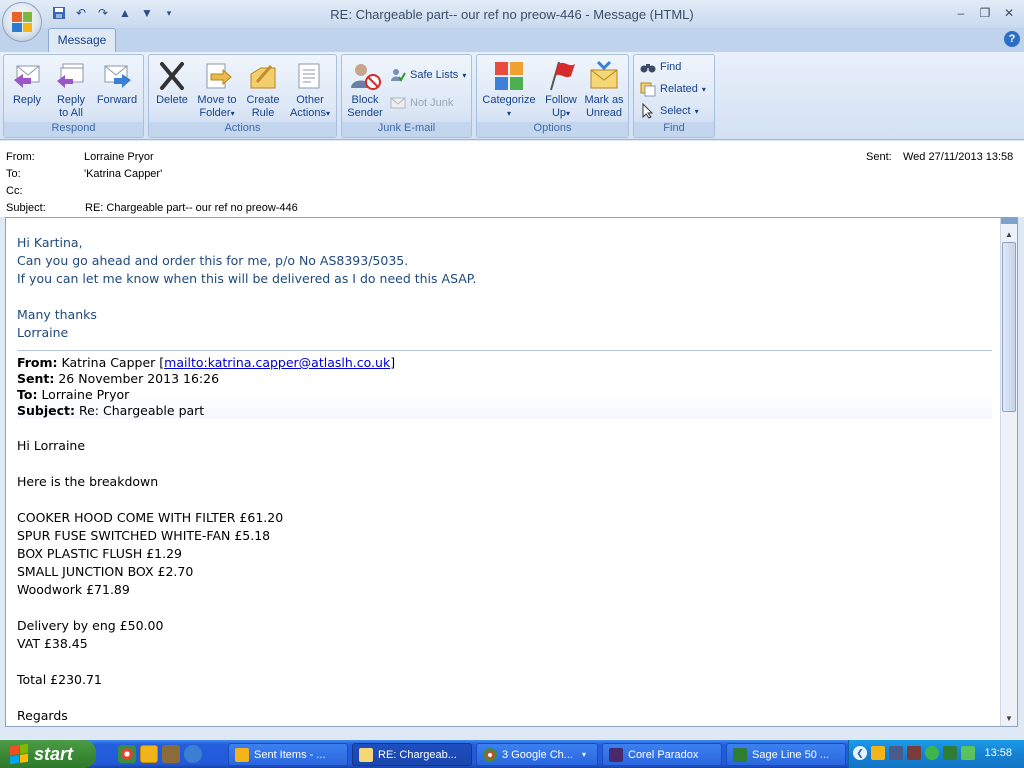  I want to click on reply-icon, so click(27, 76).